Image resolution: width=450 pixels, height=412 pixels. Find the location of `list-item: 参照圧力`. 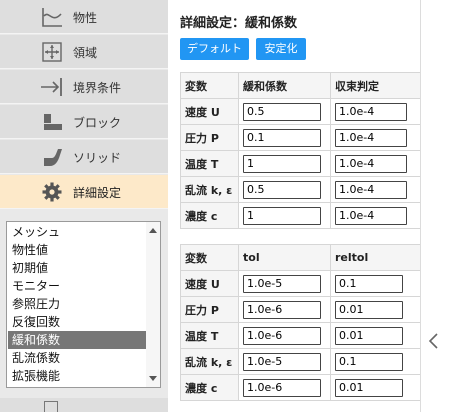

list-item: 参照圧力 is located at coordinates (77, 304).